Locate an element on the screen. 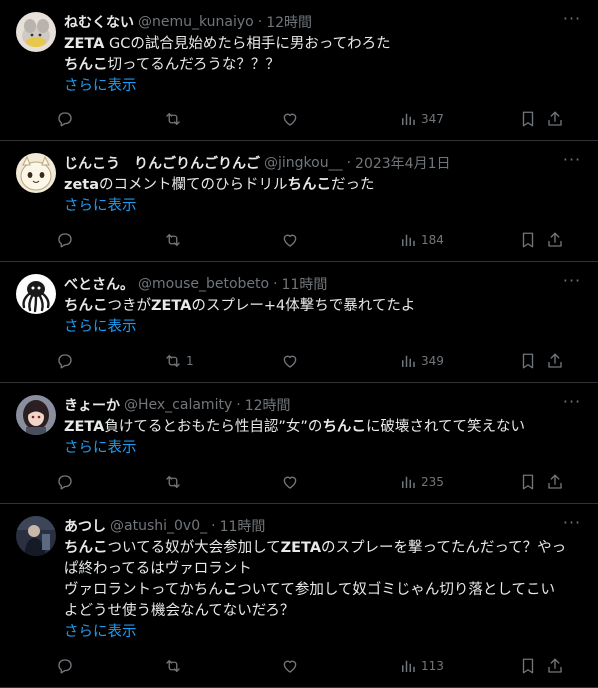  display-name: じんこう りんごりんごりんご is located at coordinates (162, 163).